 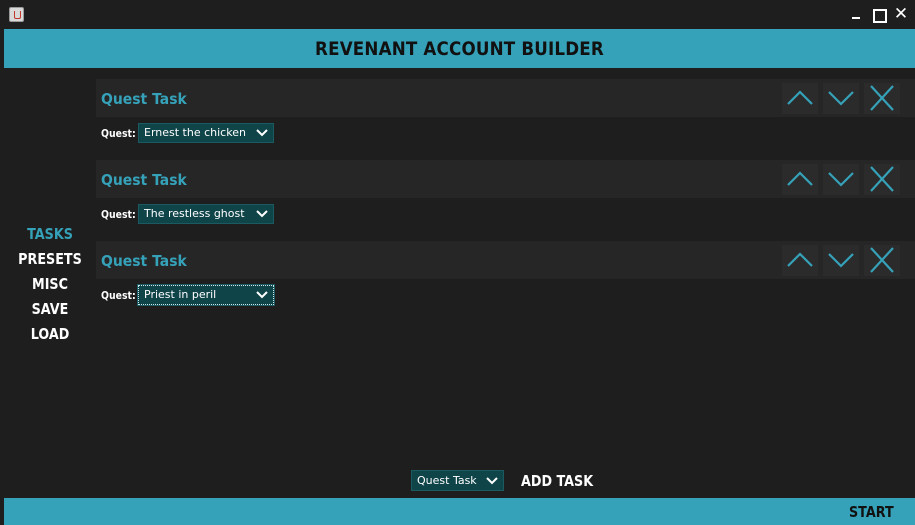 I want to click on minimize-icon, so click(x=856, y=14).